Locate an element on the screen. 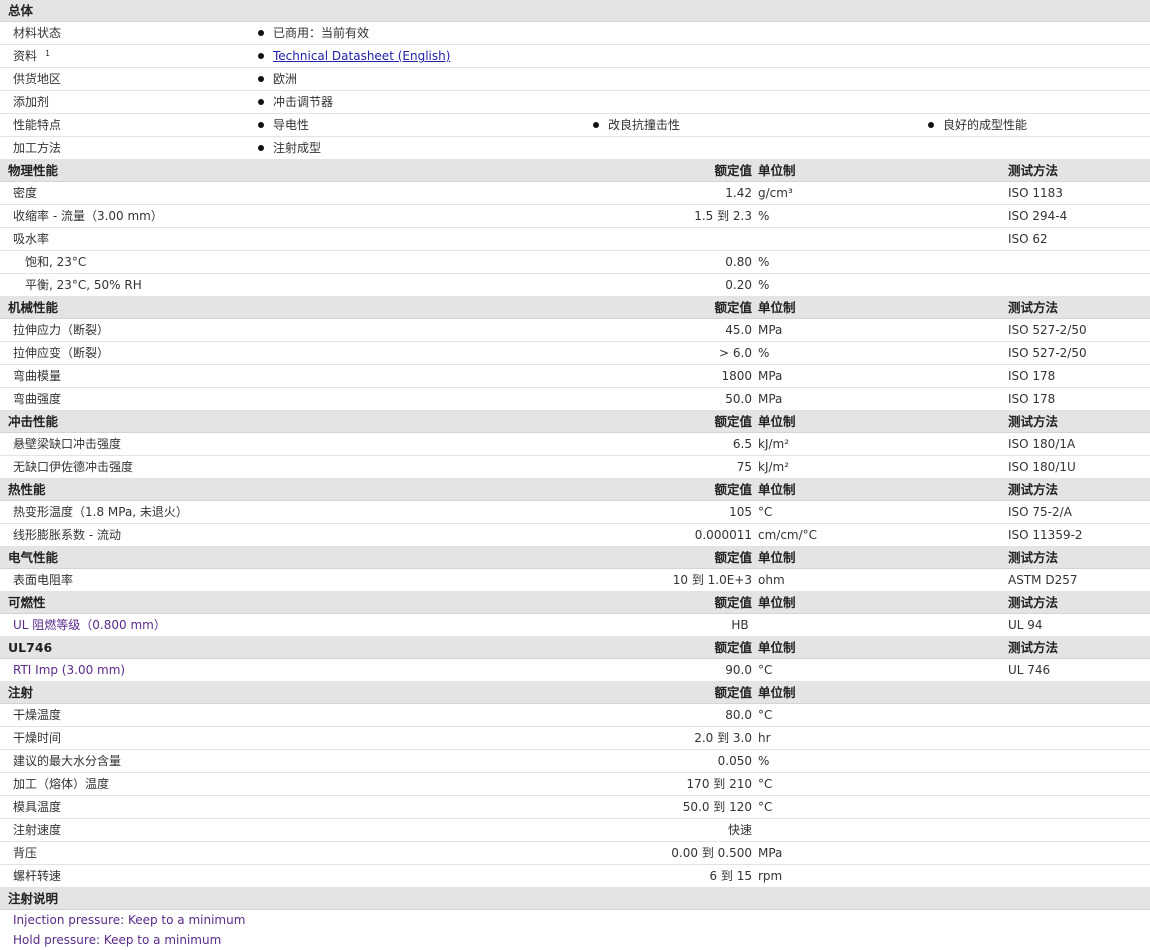 The image size is (1150, 950). property-value: 0.00 到 0.500 is located at coordinates (711, 853).